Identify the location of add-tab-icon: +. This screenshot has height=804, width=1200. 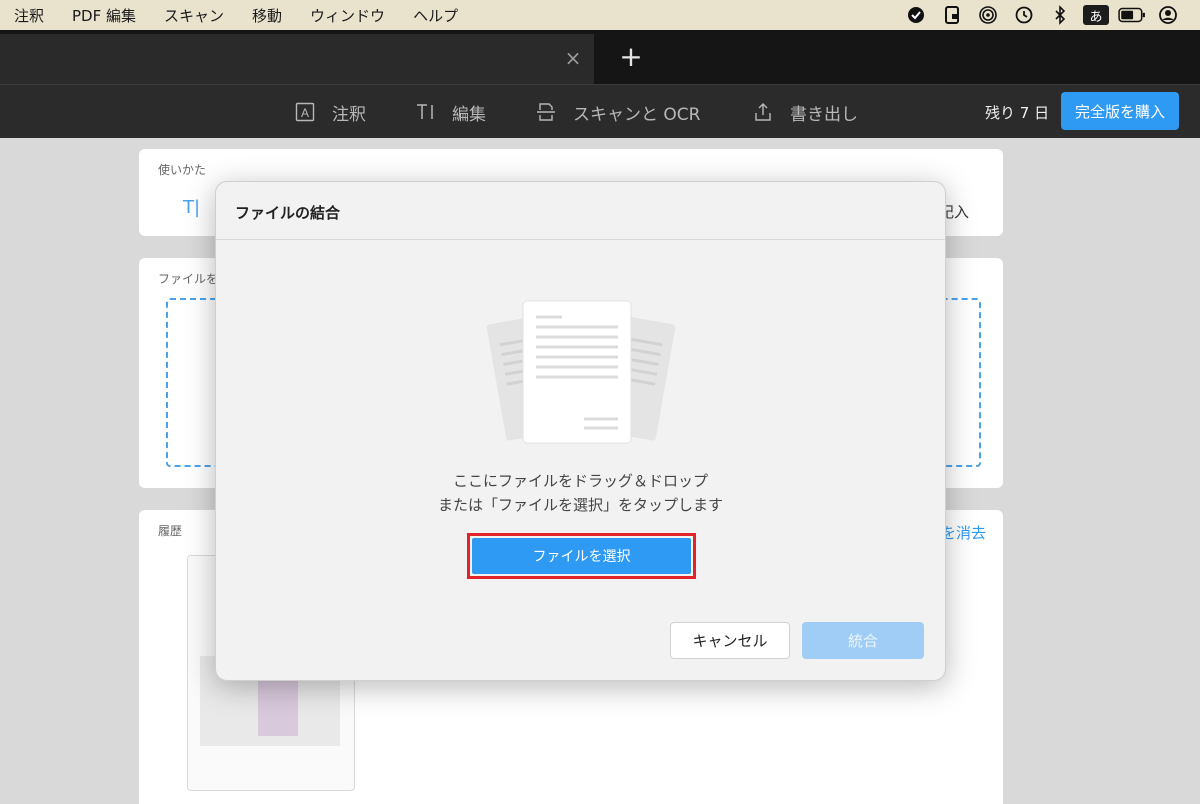
(631, 57).